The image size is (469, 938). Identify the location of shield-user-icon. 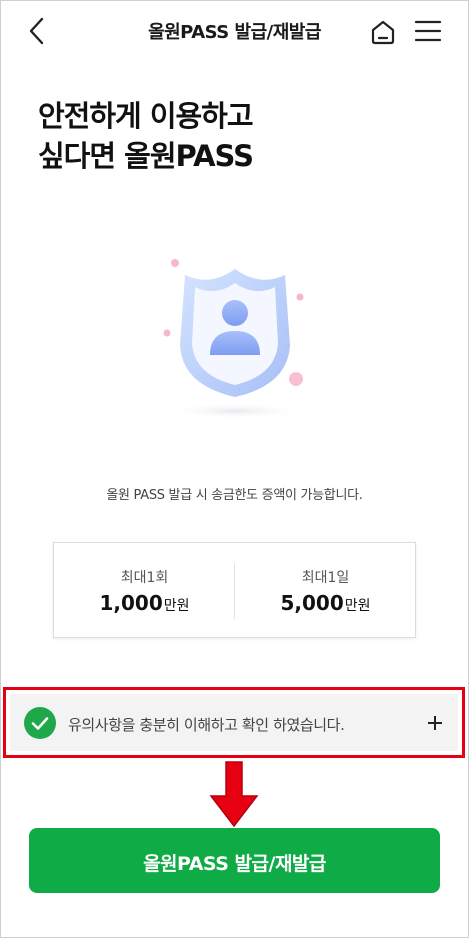
(234, 339).